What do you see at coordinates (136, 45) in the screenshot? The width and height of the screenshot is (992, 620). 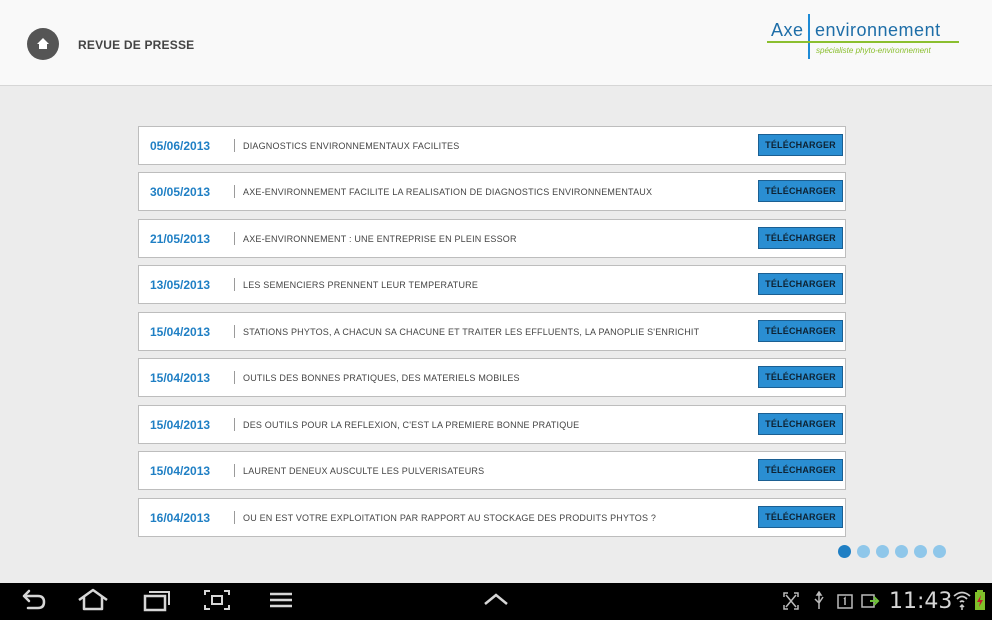 I see `page-title: REVUE DE PRESSE` at bounding box center [136, 45].